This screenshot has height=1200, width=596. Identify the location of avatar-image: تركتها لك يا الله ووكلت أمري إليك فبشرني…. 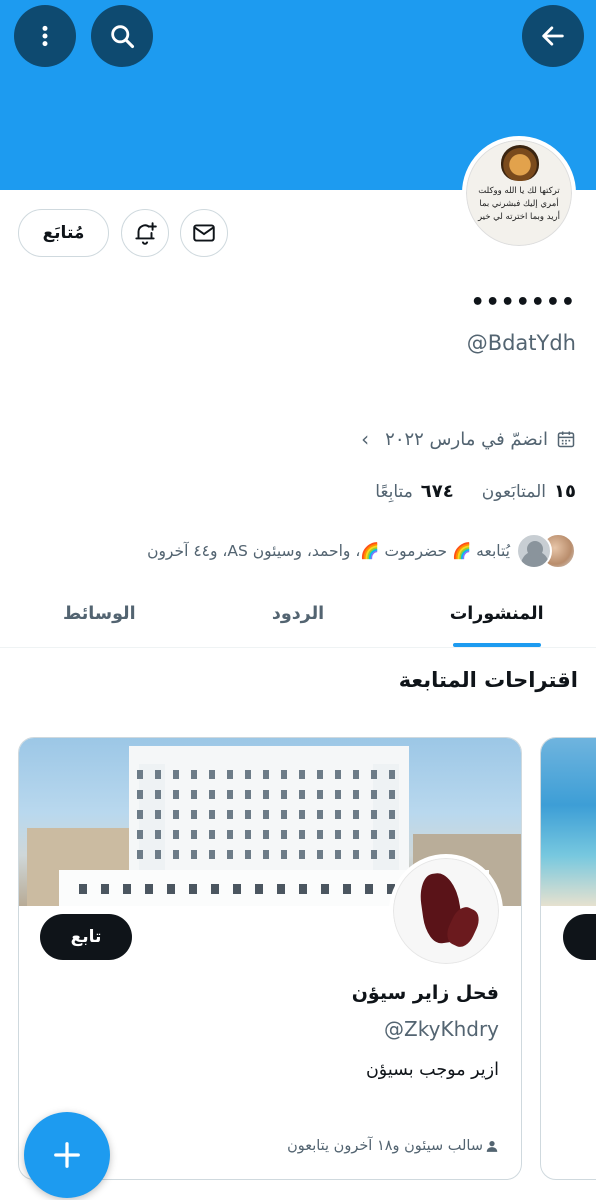
(519, 193).